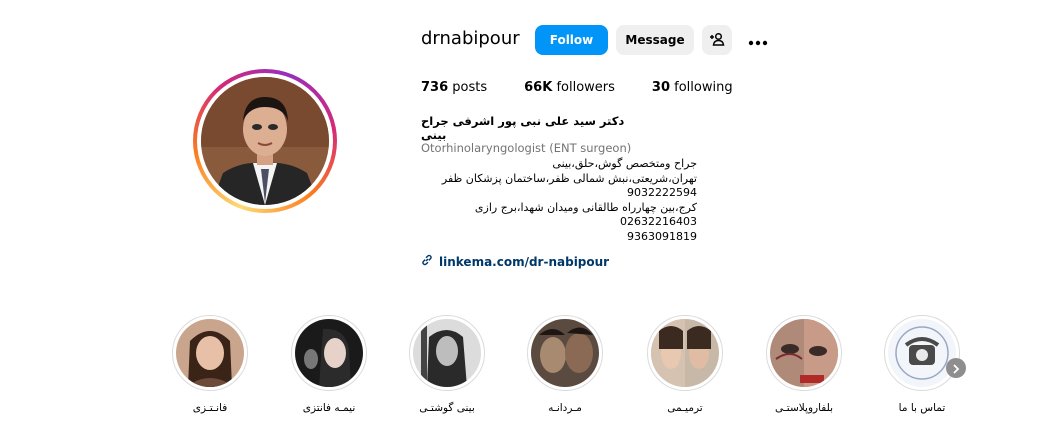 This screenshot has height=434, width=1038. I want to click on highlight-label: مـردانـه, so click(565, 408).